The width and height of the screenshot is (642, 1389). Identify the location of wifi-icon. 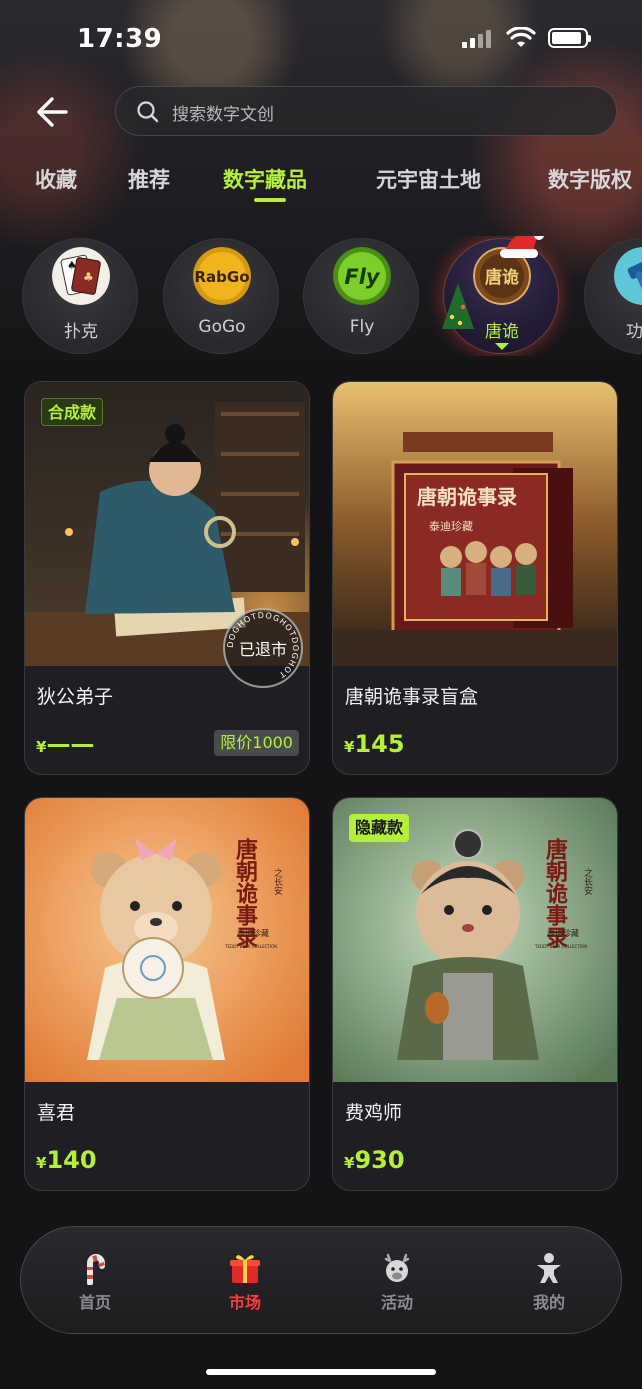
(521, 37).